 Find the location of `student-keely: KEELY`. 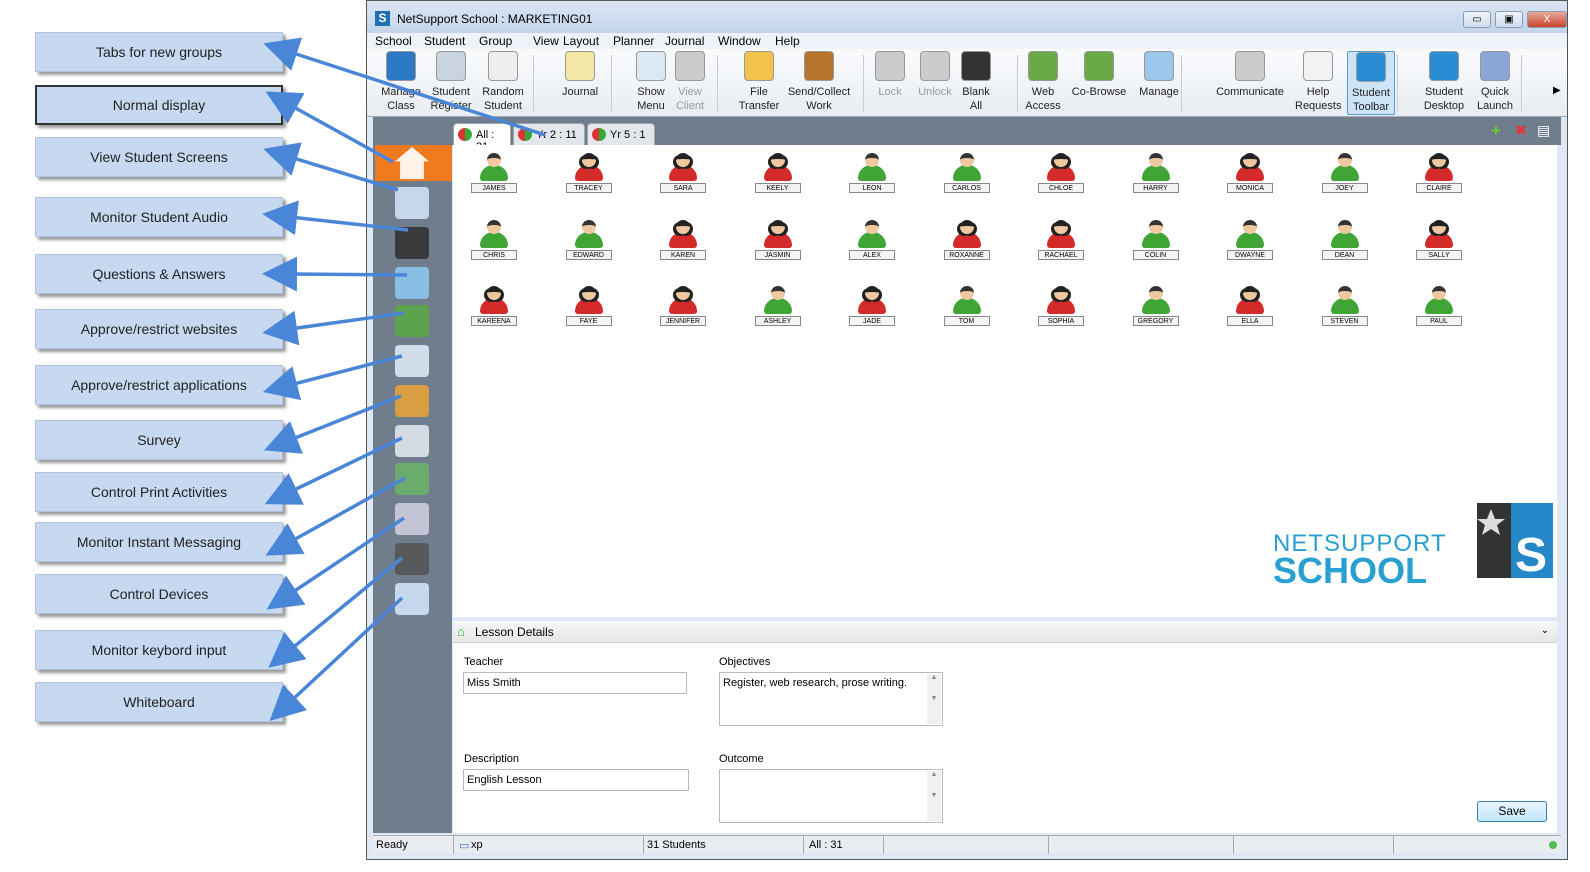

student-keely: KEELY is located at coordinates (778, 173).